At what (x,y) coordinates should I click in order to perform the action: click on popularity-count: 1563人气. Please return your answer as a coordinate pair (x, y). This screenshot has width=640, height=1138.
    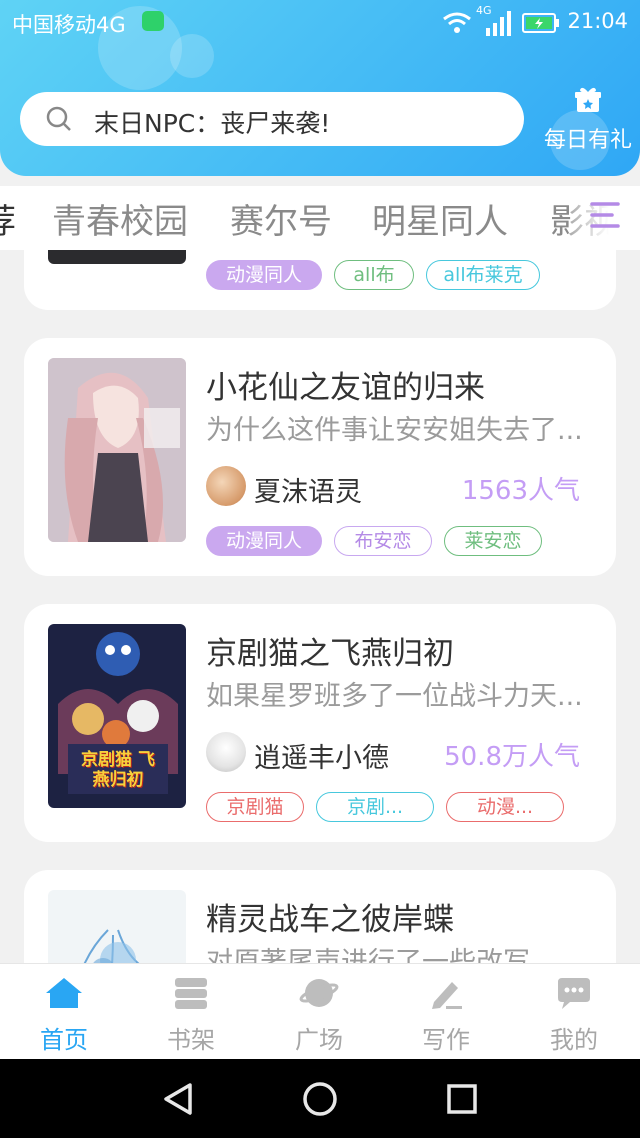
    Looking at the image, I should click on (520, 491).